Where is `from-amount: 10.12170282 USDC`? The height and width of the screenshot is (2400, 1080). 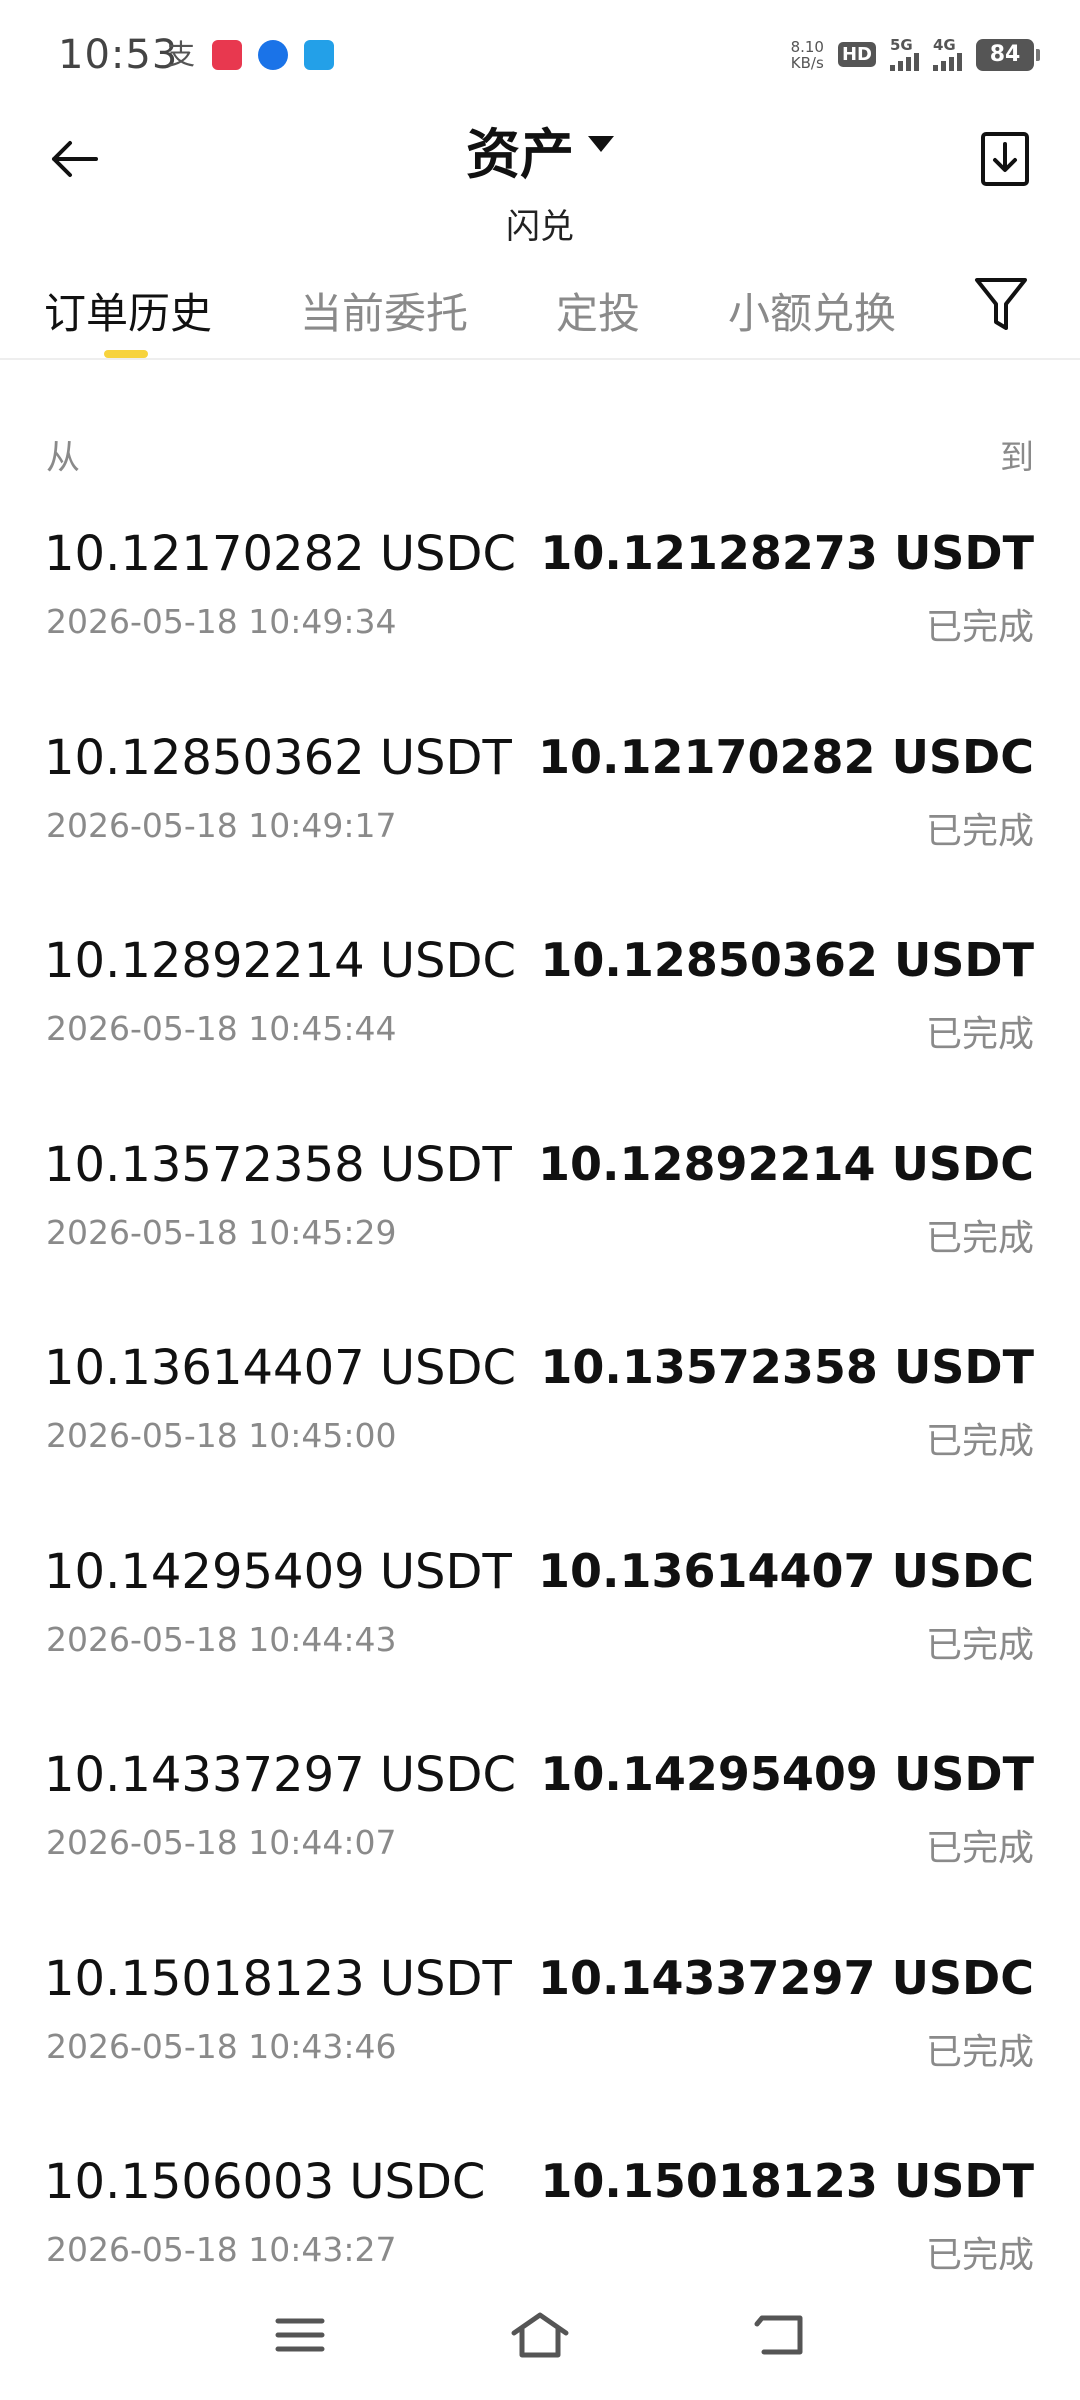
from-amount: 10.12170282 USDC is located at coordinates (280, 554).